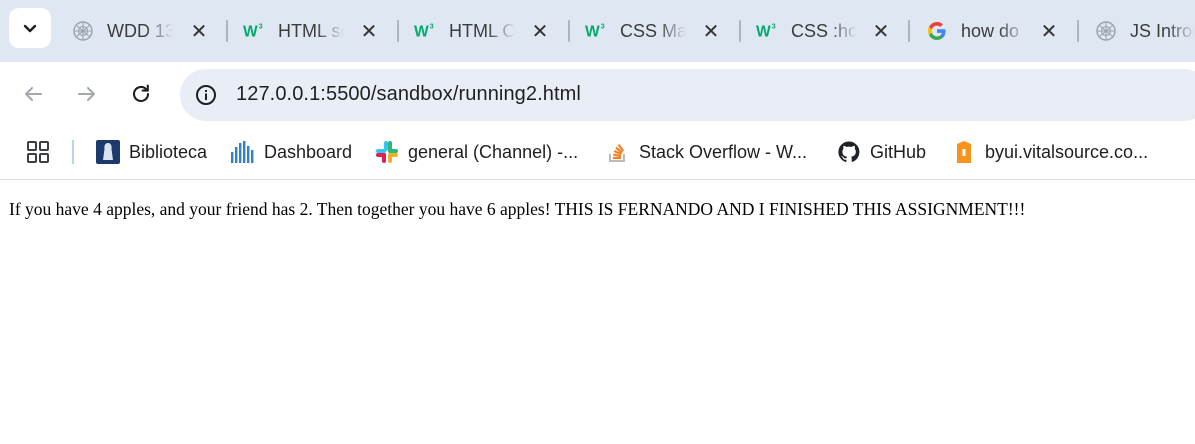  Describe the element at coordinates (849, 152) in the screenshot. I see `github-icon` at that location.